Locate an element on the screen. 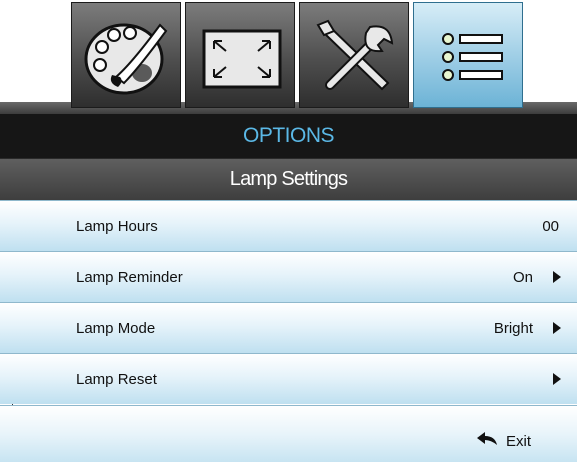 The height and width of the screenshot is (462, 577). tab-image is located at coordinates (126, 55).